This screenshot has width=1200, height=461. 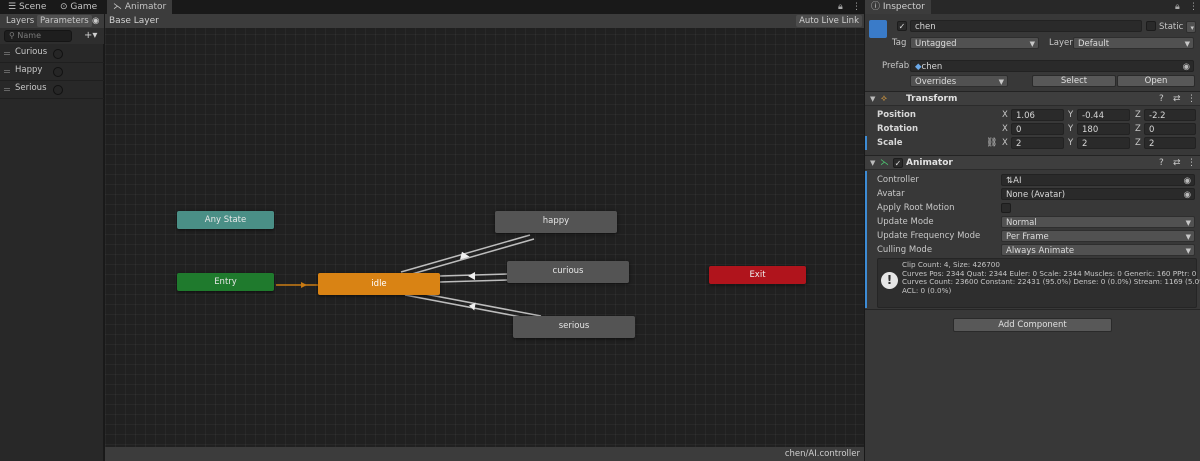 What do you see at coordinates (38, 36) in the screenshot?
I see `parameter-search-input: ⚲ Name` at bounding box center [38, 36].